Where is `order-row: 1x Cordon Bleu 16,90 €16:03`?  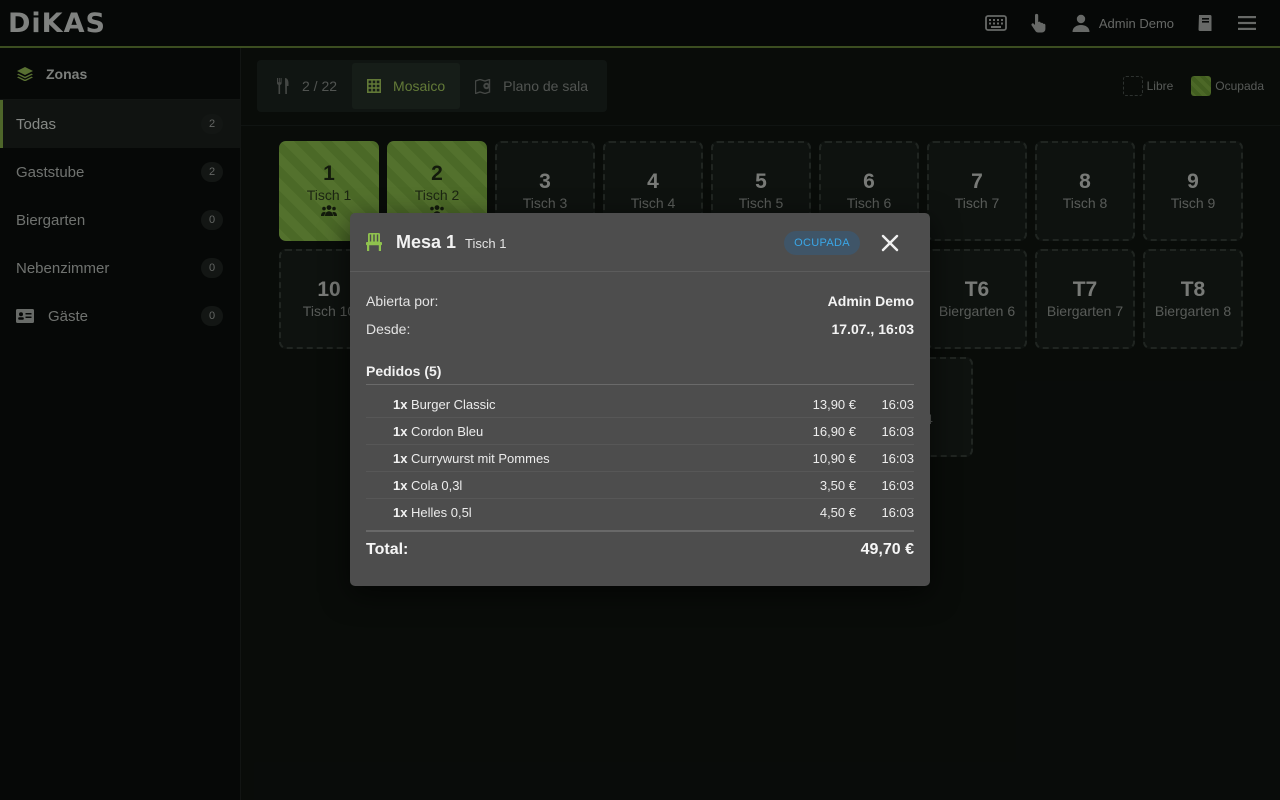
order-row: 1x Cordon Bleu 16,90 €16:03 is located at coordinates (640, 431).